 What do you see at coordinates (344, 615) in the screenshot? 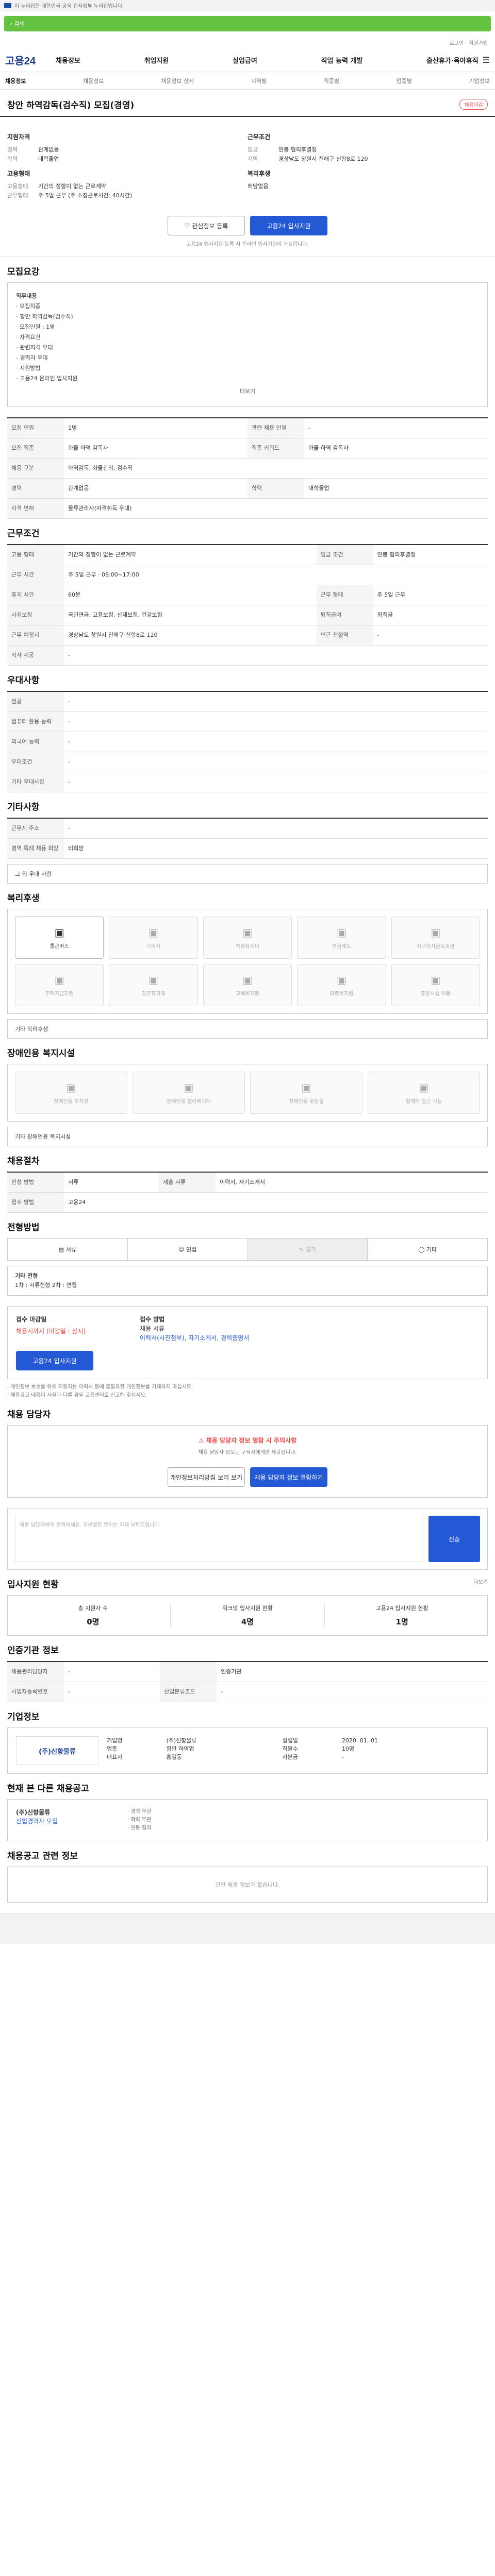
I see `row-label: 퇴직급여` at bounding box center [344, 615].